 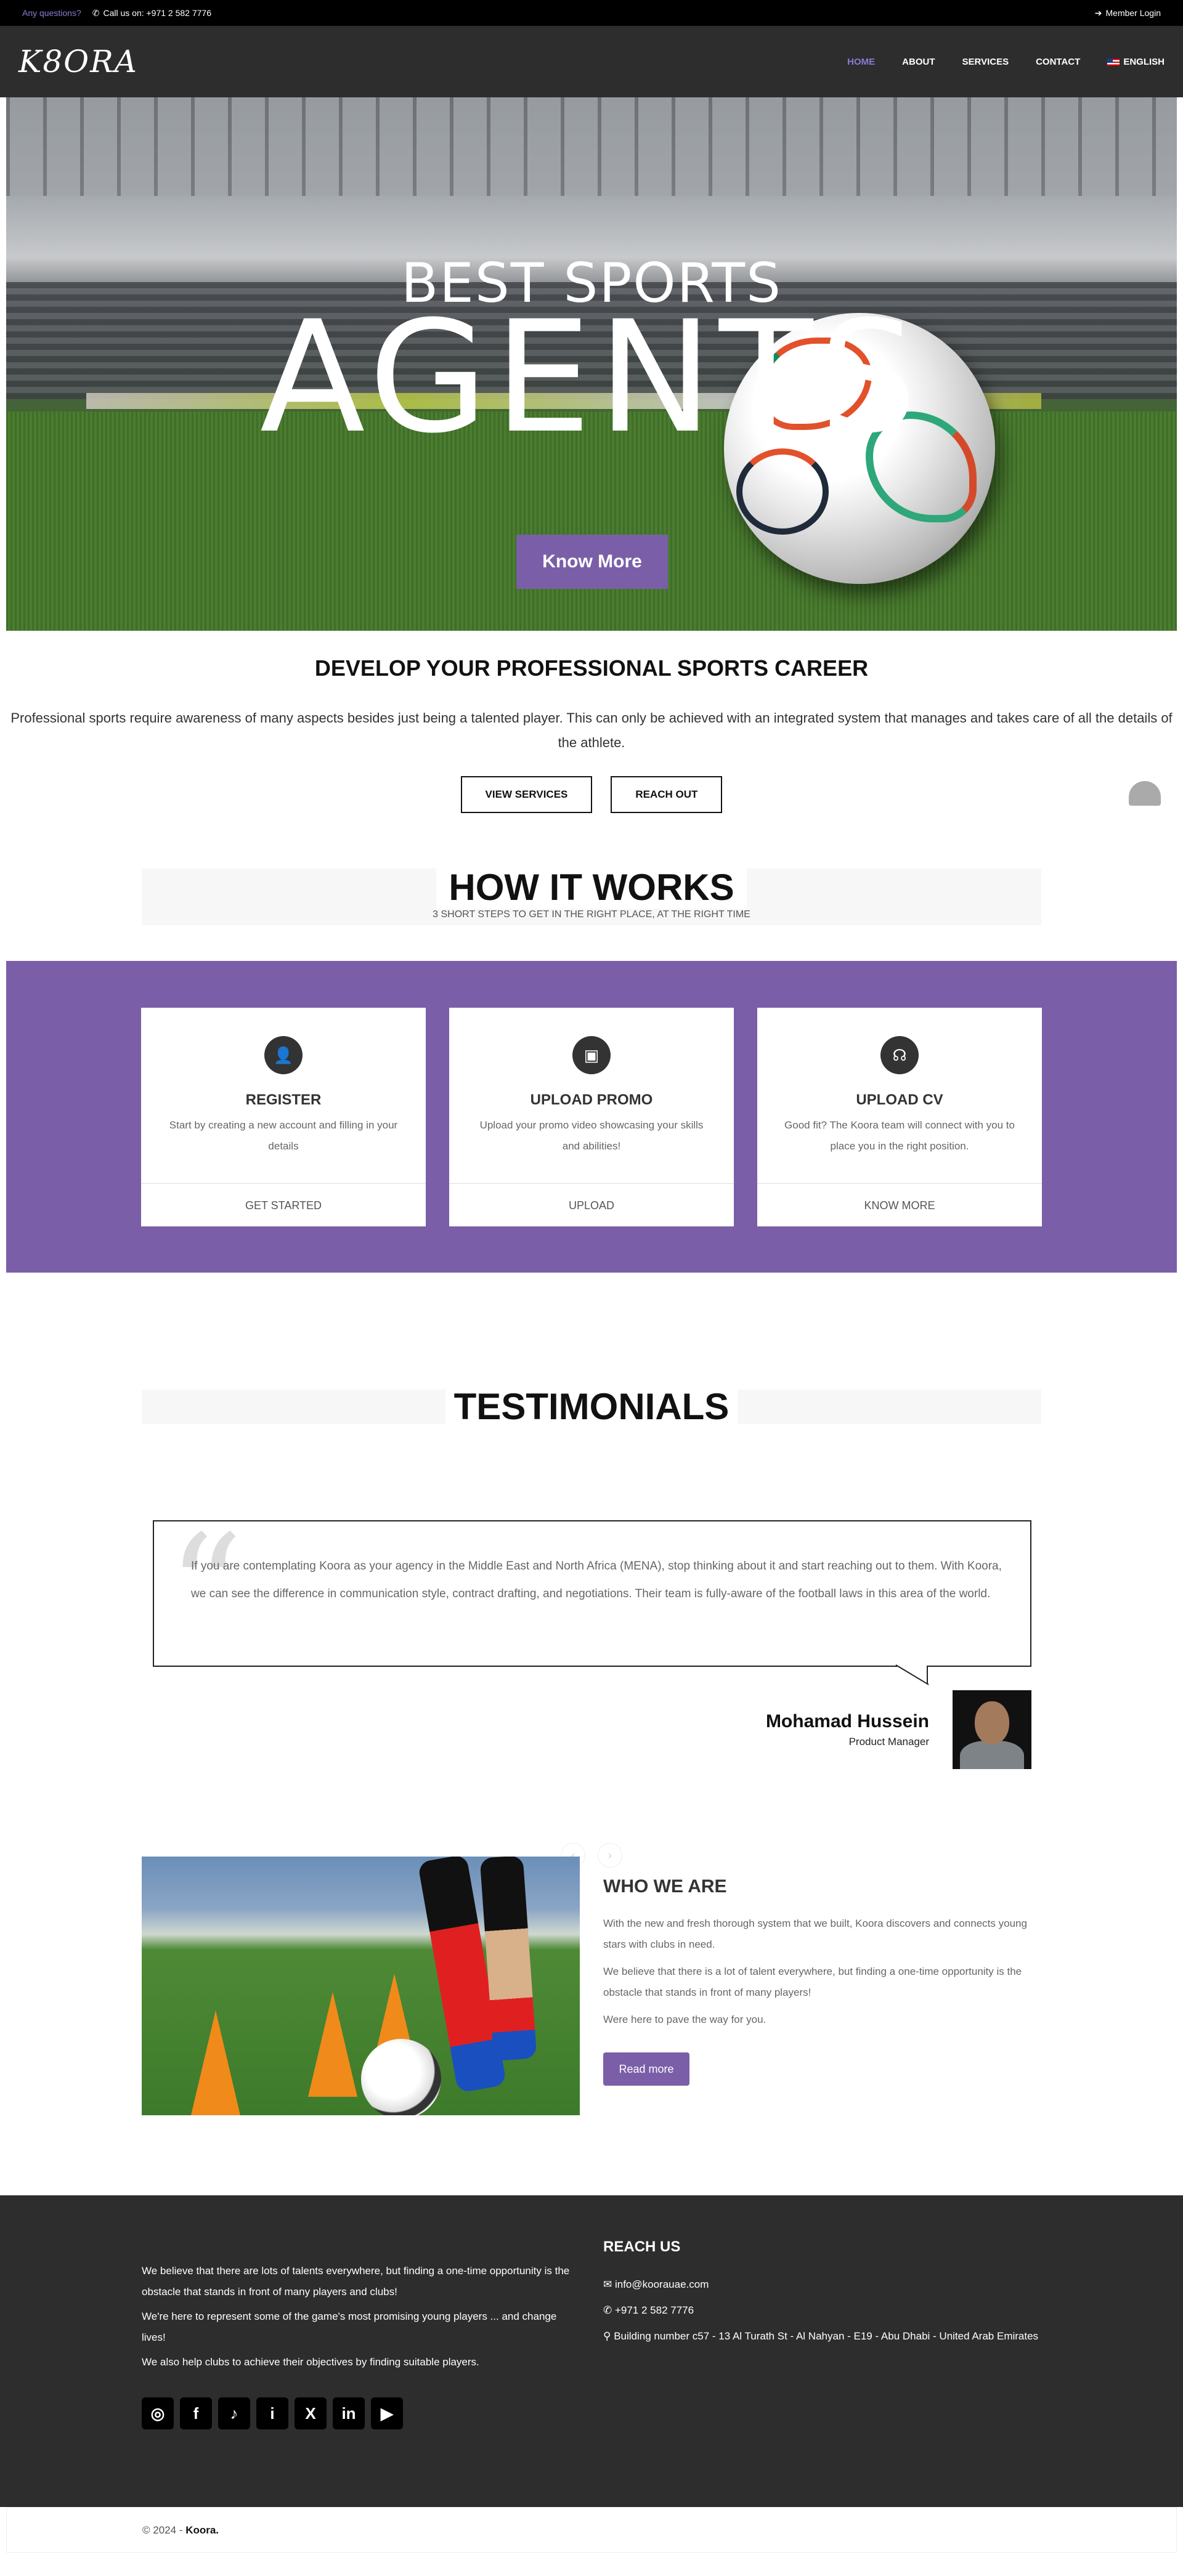 What do you see at coordinates (591, 1204) in the screenshot?
I see `upload-link: UPLOAD` at bounding box center [591, 1204].